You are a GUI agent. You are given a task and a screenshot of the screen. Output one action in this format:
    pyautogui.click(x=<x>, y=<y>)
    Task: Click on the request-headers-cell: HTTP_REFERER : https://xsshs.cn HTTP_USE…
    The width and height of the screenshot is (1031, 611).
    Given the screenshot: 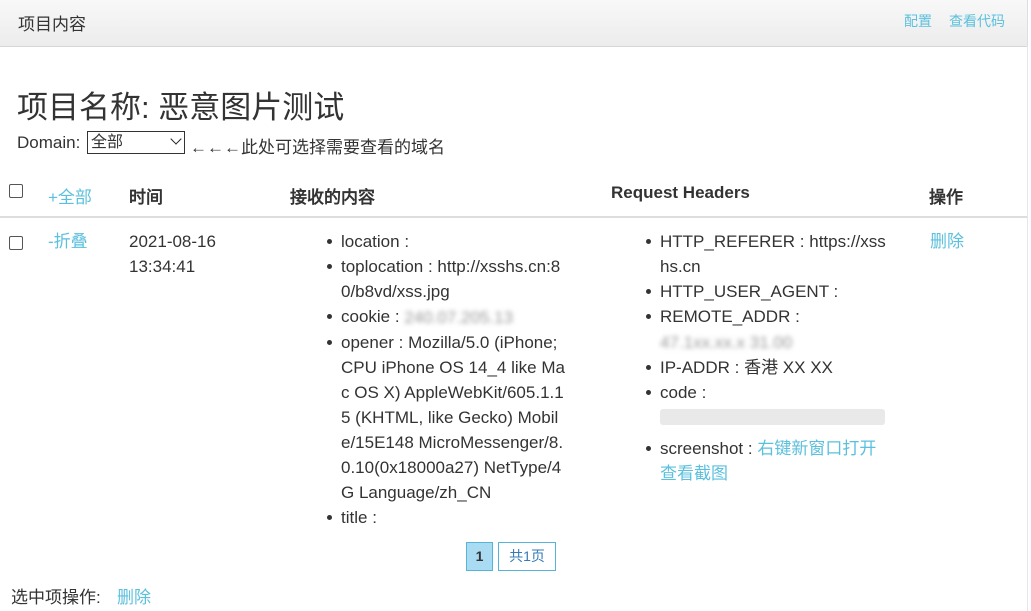 What is the action you would take?
    pyautogui.click(x=767, y=357)
    